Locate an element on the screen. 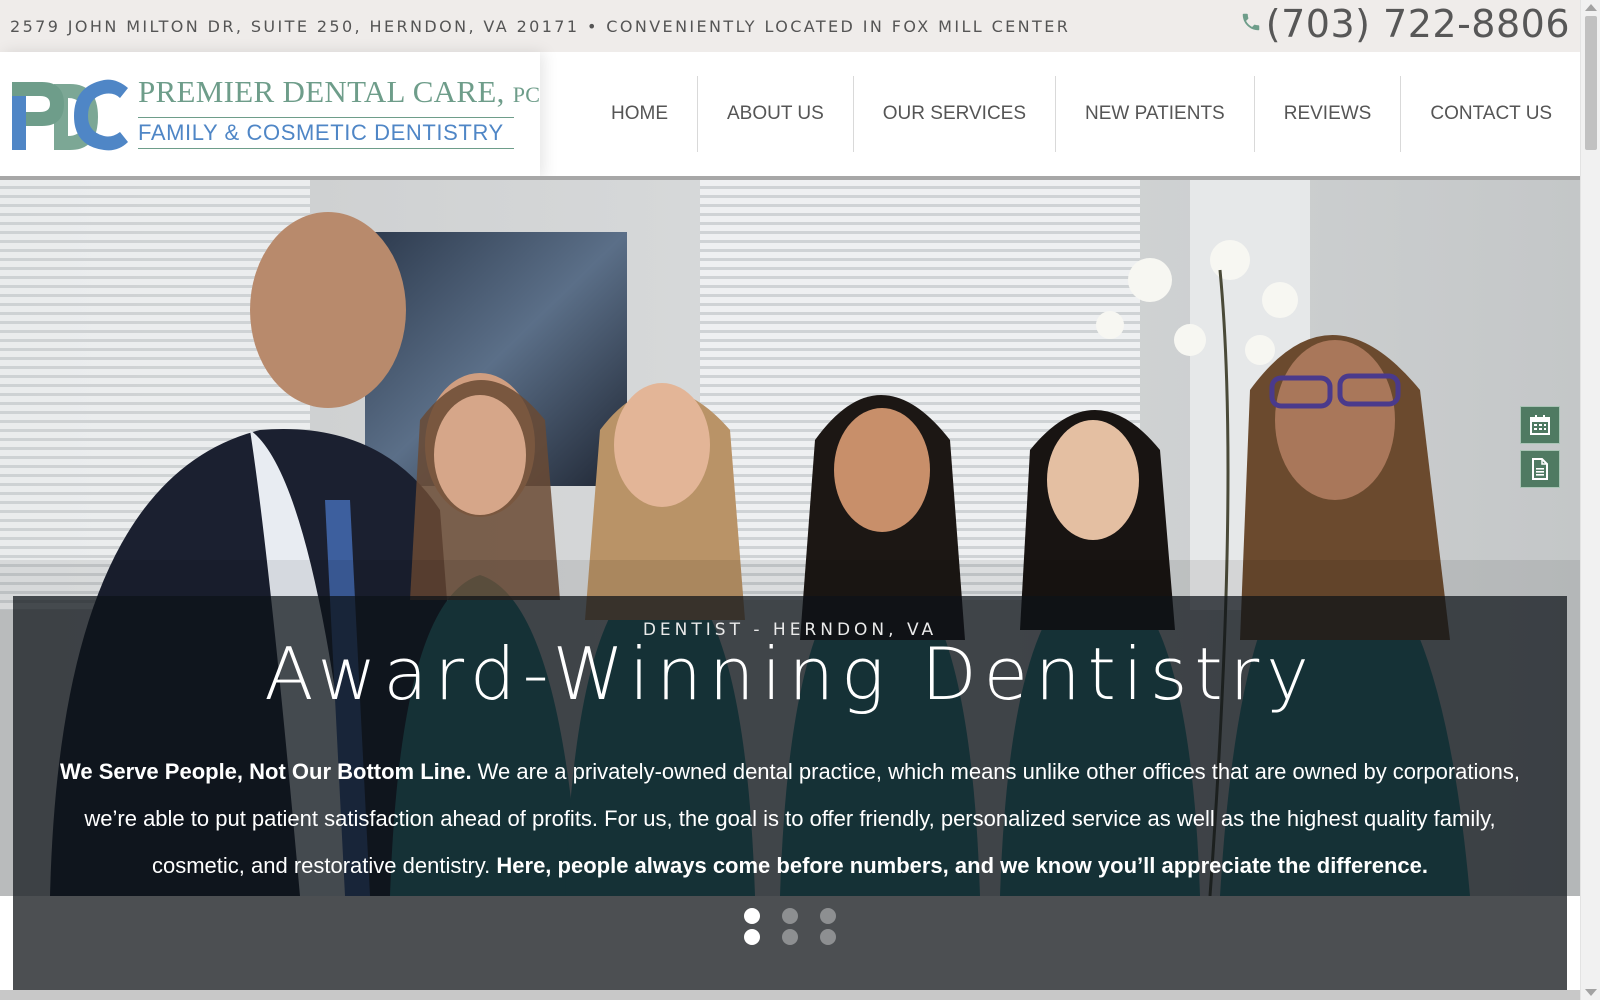 Image resolution: width=1600 pixels, height=1000 pixels. phone-number: (703) 722-8806 is located at coordinates (1417, 24).